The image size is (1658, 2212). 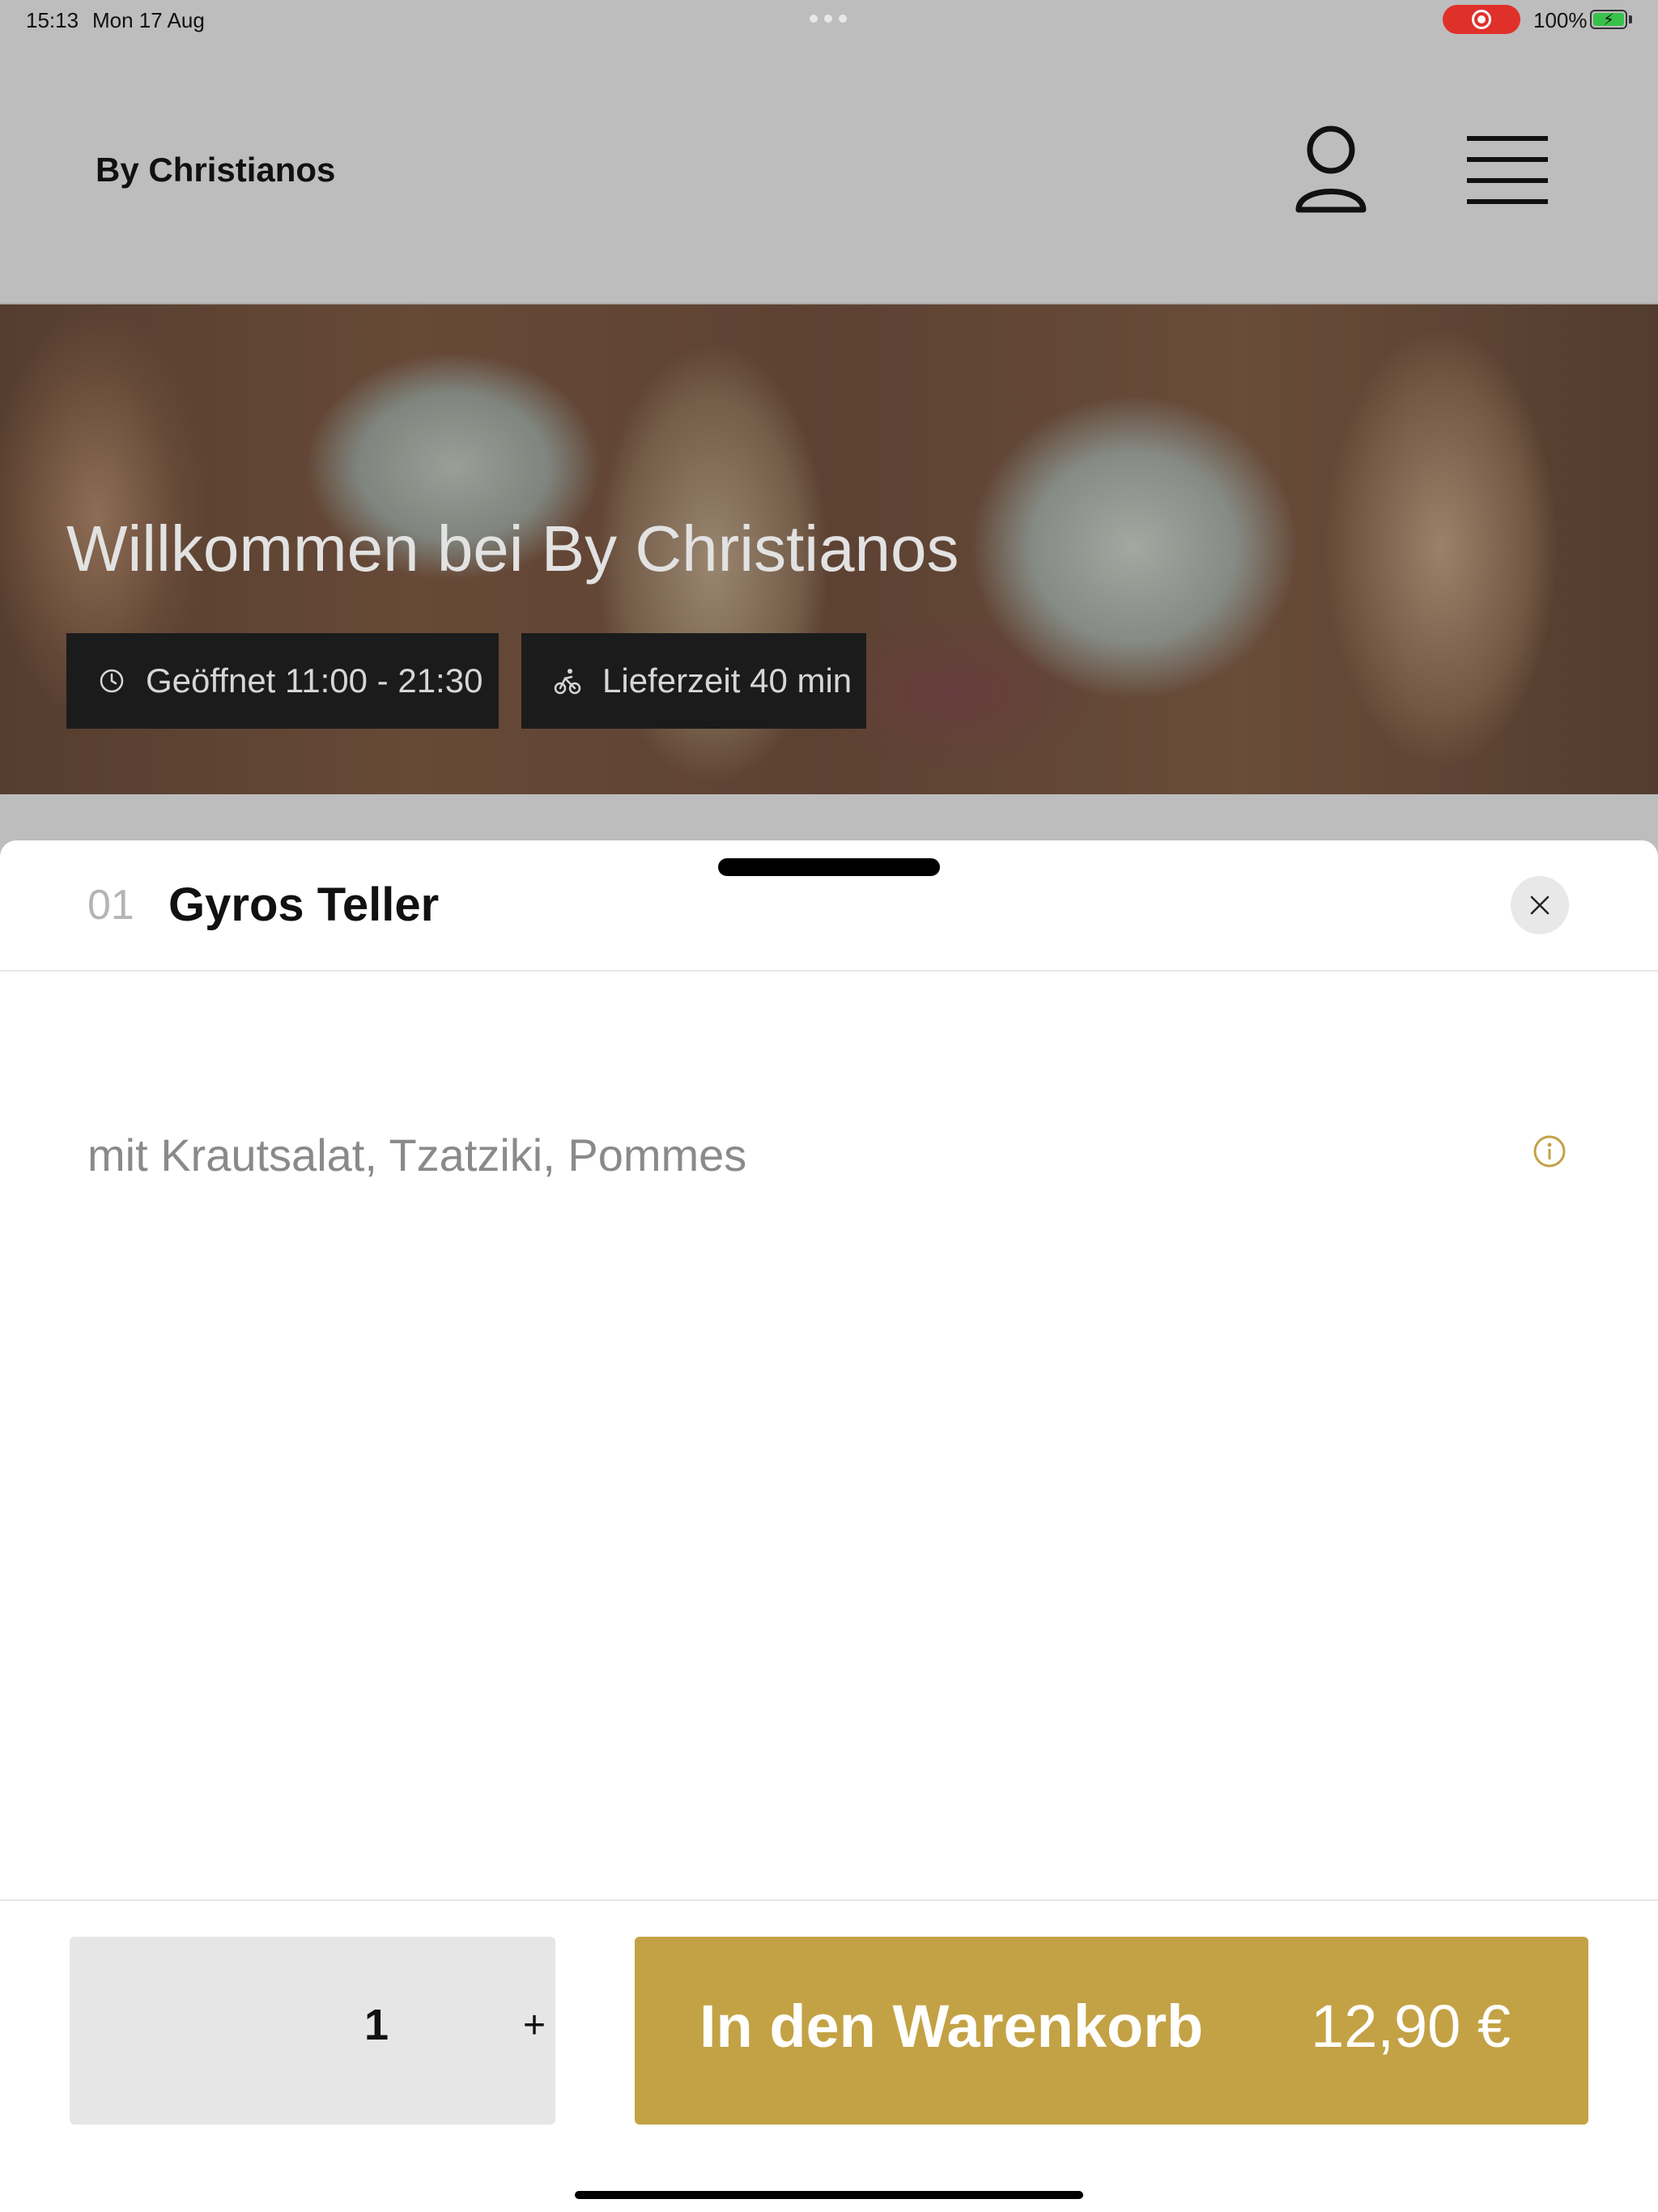 I want to click on item-title: Gyros Teller, so click(x=304, y=904).